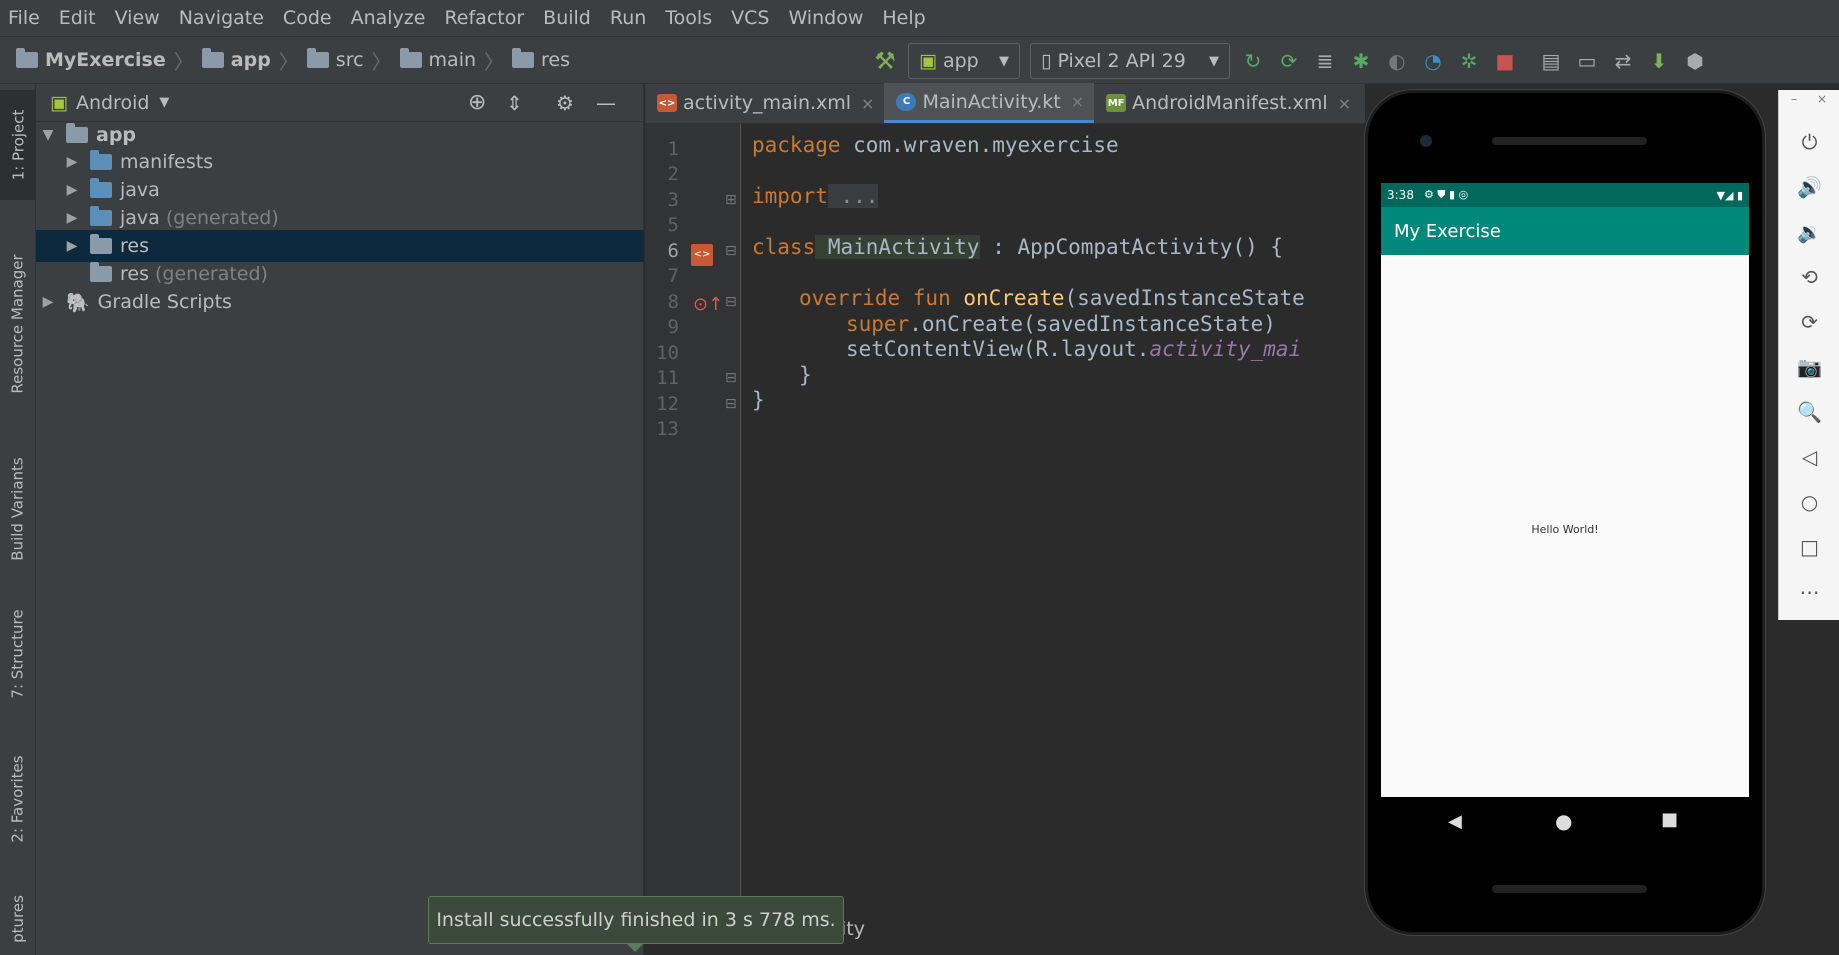  I want to click on sync-gradle-icon: ⇄, so click(1623, 61).